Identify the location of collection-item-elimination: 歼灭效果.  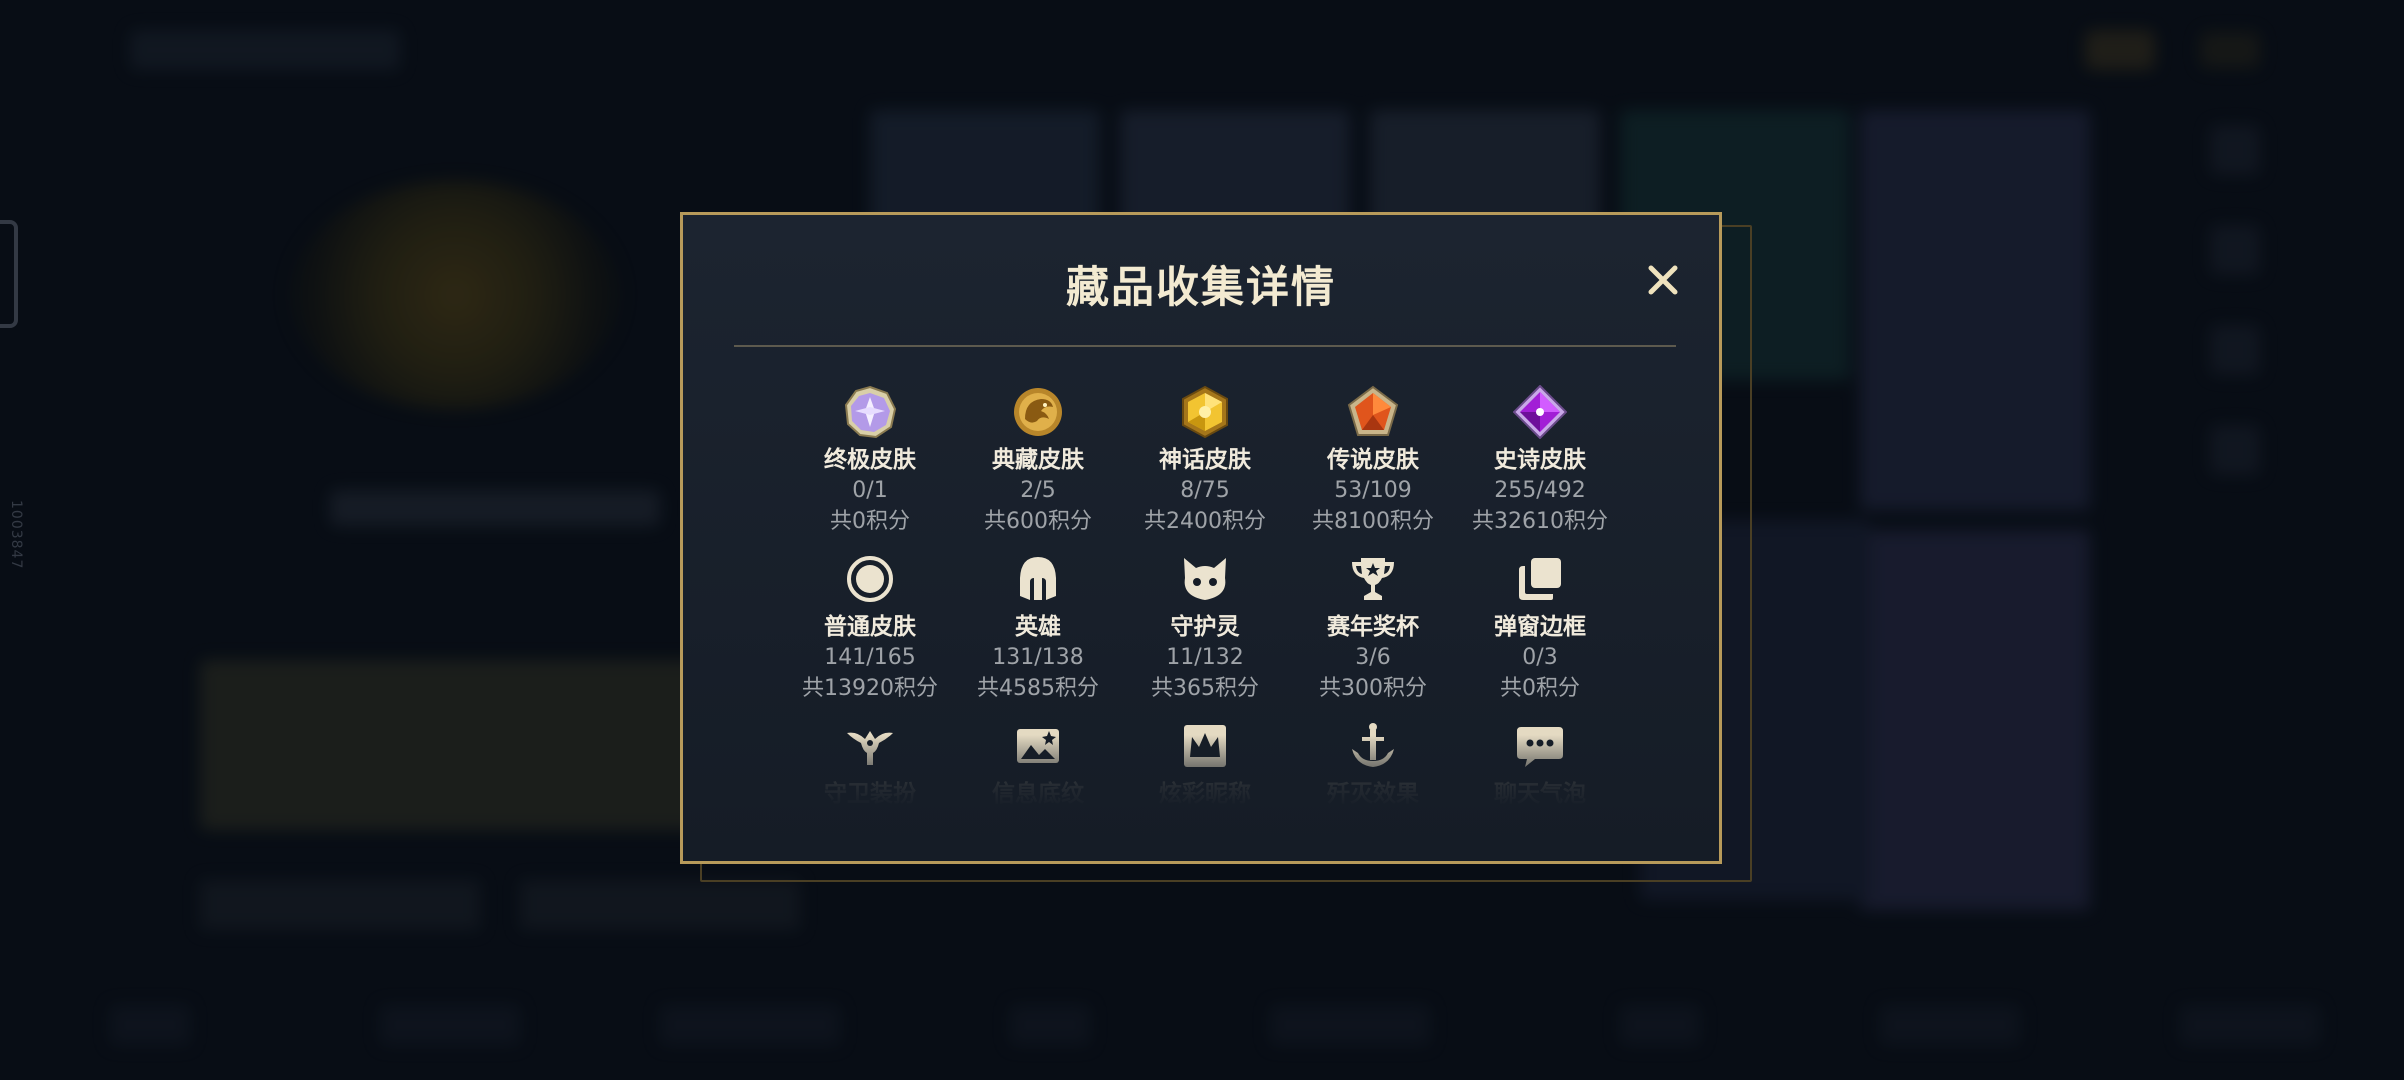
(1373, 764).